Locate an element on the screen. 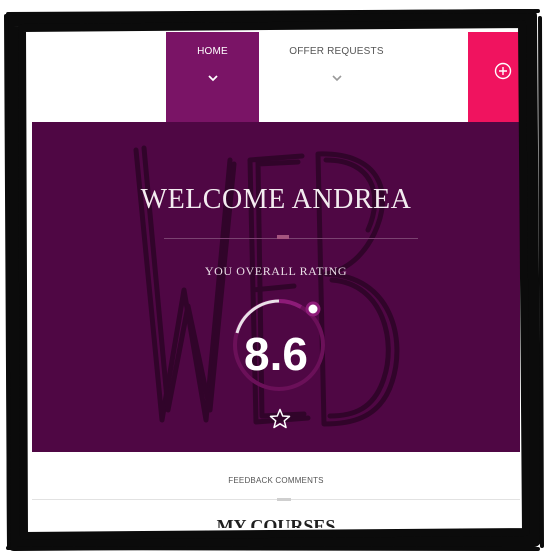 The width and height of the screenshot is (546, 560). welcome-title: WELCOME ANDREA is located at coordinates (276, 199).